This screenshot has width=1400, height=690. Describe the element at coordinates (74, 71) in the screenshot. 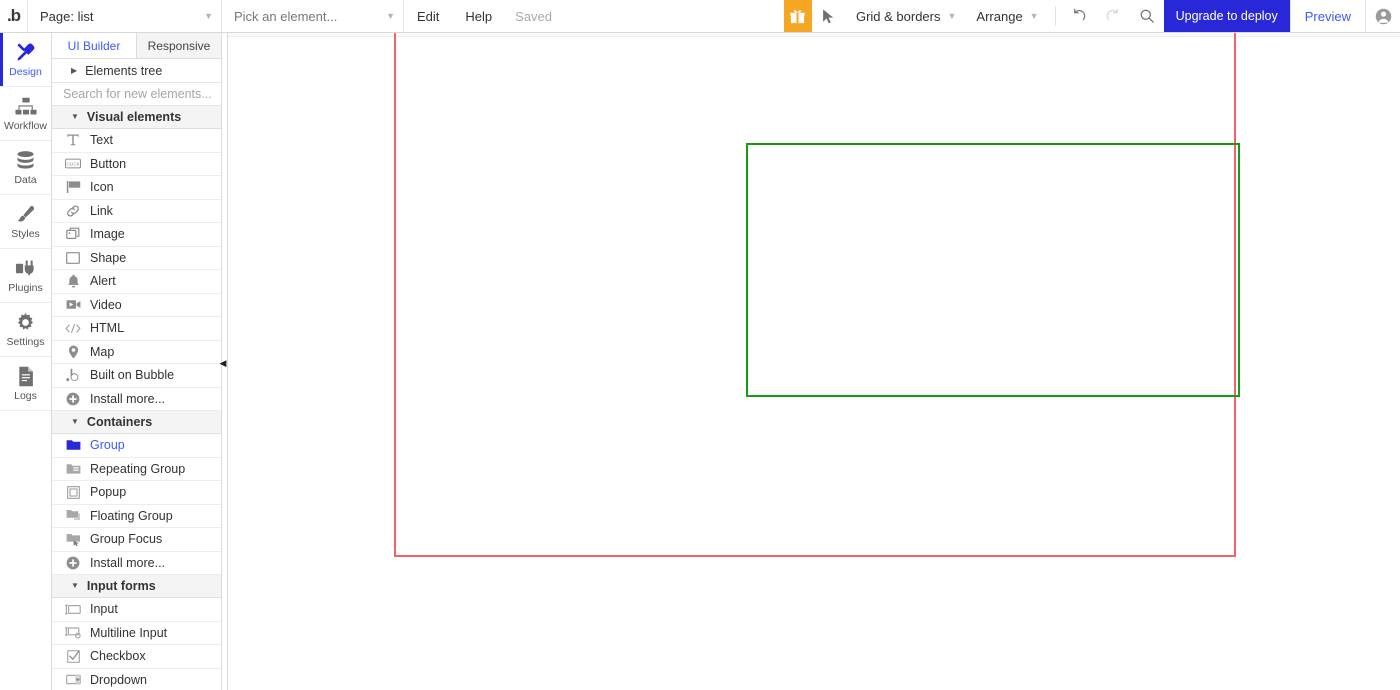

I see `chevron-right-icon` at that location.